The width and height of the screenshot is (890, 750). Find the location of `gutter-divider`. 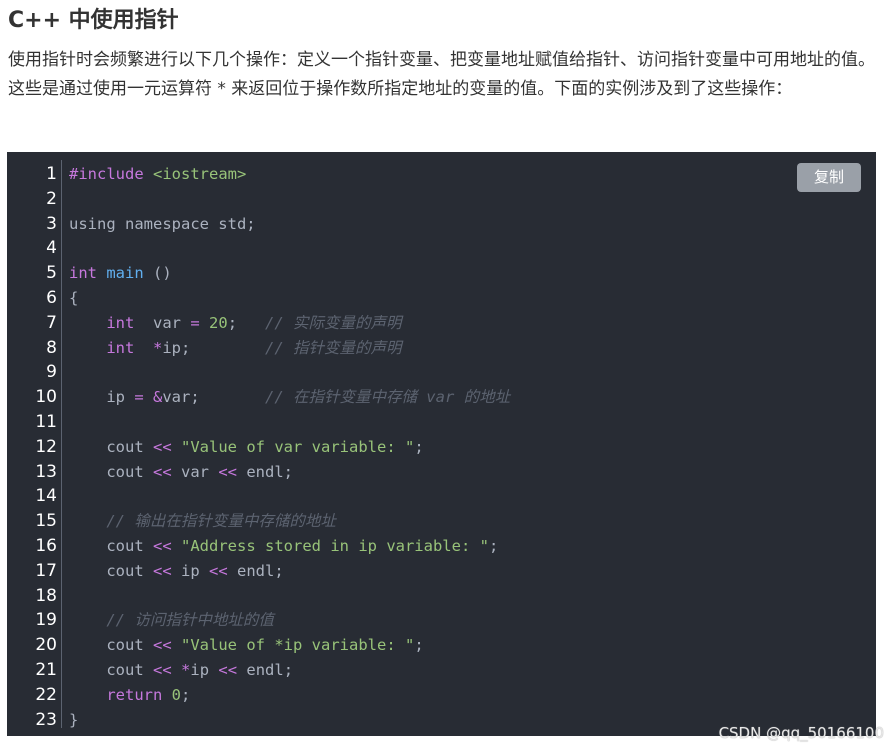

gutter-divider is located at coordinates (61, 444).